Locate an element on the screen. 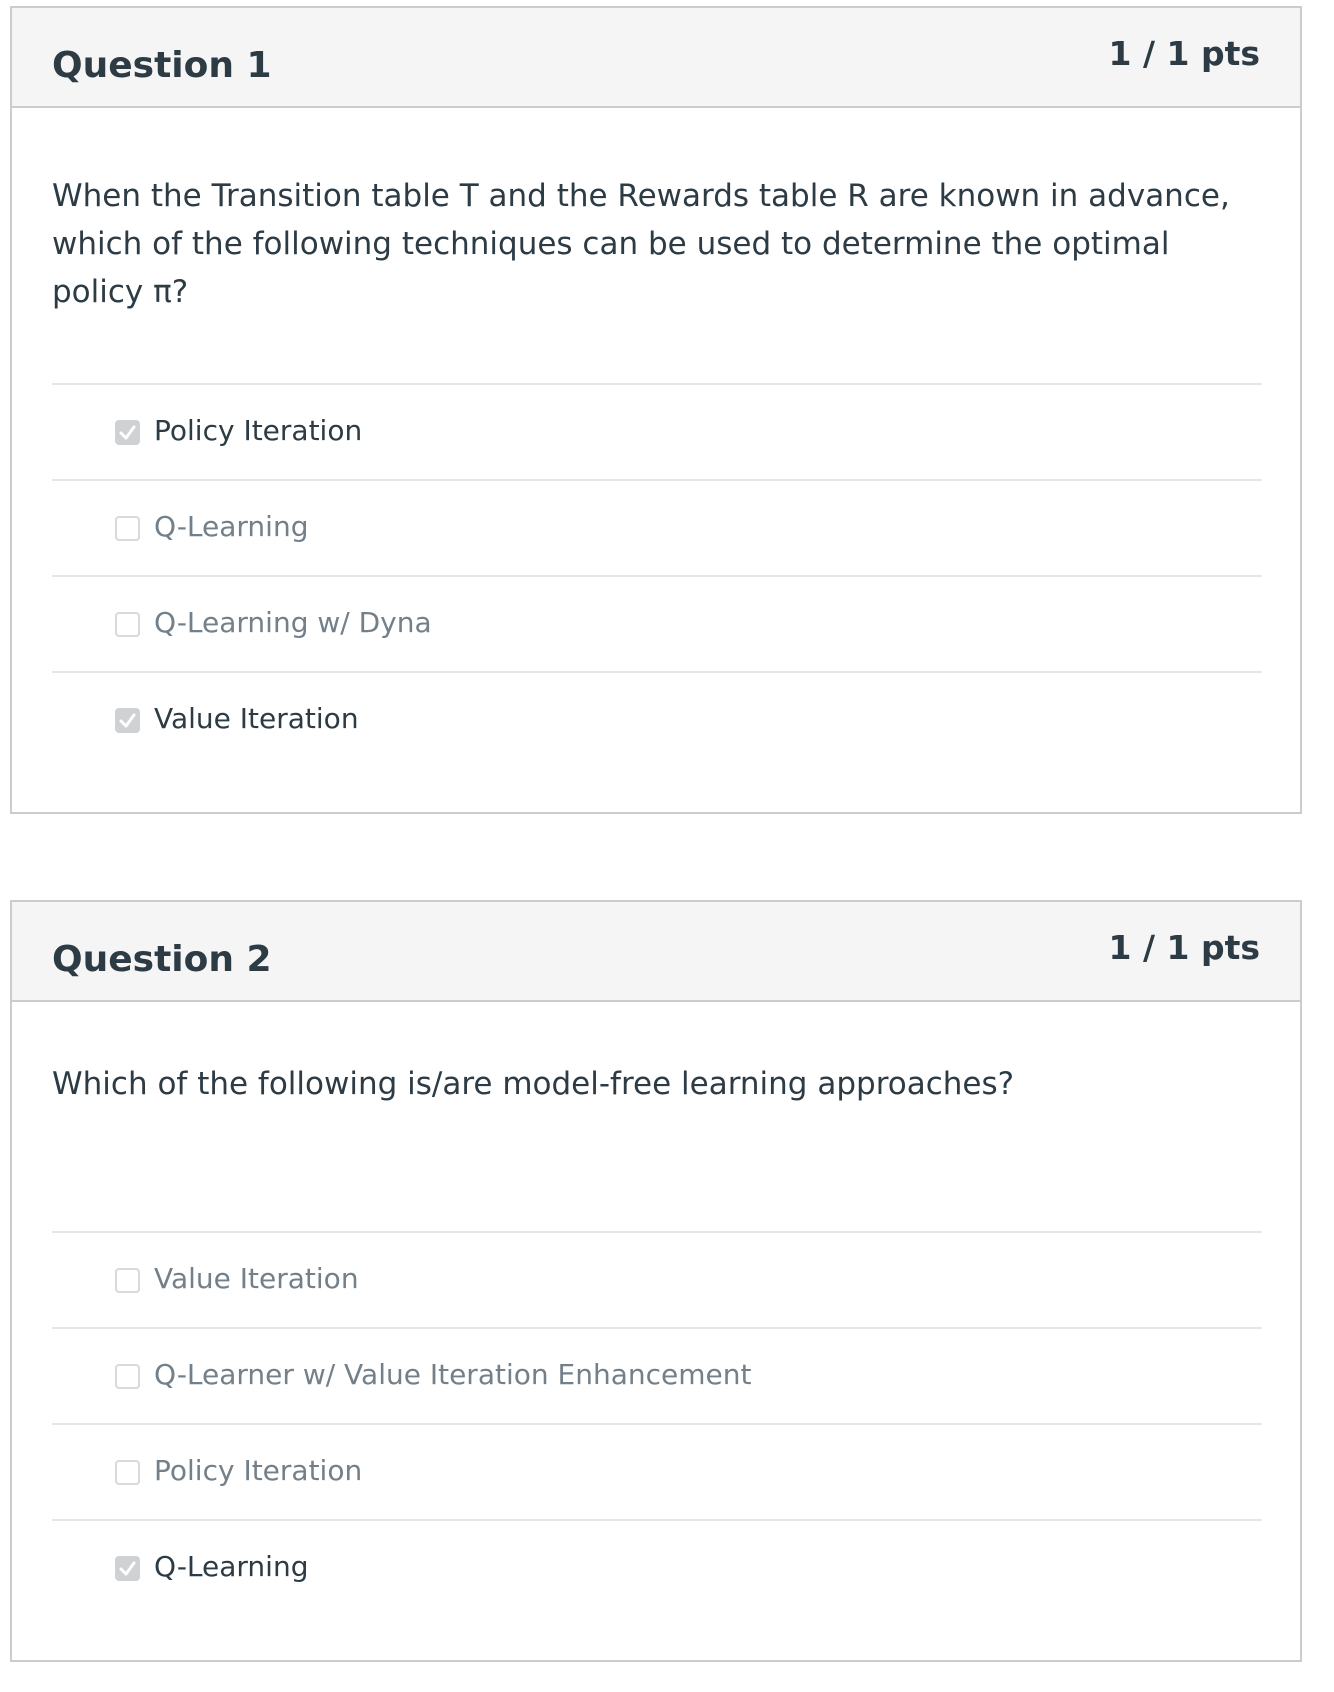  question-header: Question 1 1 / 1 pts is located at coordinates (656, 58).